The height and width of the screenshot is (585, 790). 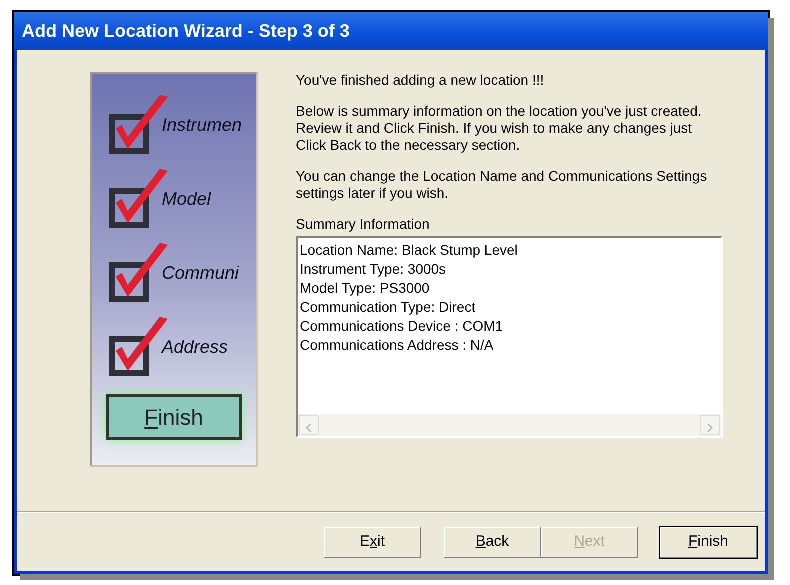 What do you see at coordinates (499, 128) in the screenshot?
I see `paragraph: Below is summary information on the location you've just created. Review it and Click Finish. If you wish to make any changes just Click Back to the necessary section.` at bounding box center [499, 128].